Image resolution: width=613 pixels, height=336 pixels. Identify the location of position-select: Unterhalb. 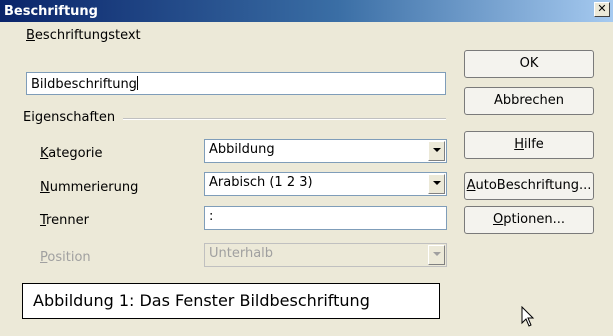
(325, 255).